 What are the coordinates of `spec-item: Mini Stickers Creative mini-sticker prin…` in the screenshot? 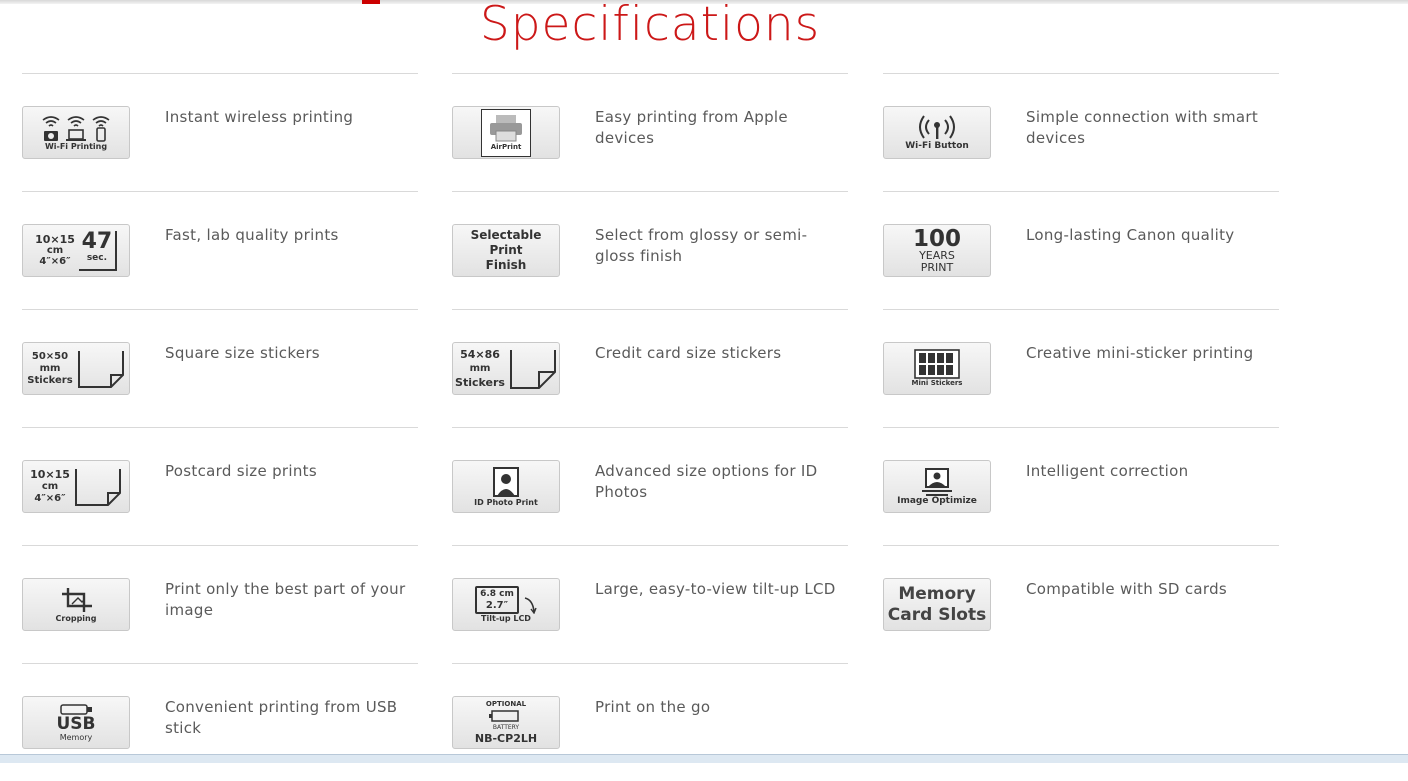 It's located at (1081, 368).